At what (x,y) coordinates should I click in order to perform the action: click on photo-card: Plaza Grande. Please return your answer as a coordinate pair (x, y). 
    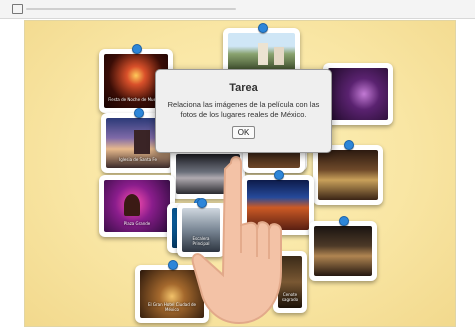
    Looking at the image, I should click on (137, 206).